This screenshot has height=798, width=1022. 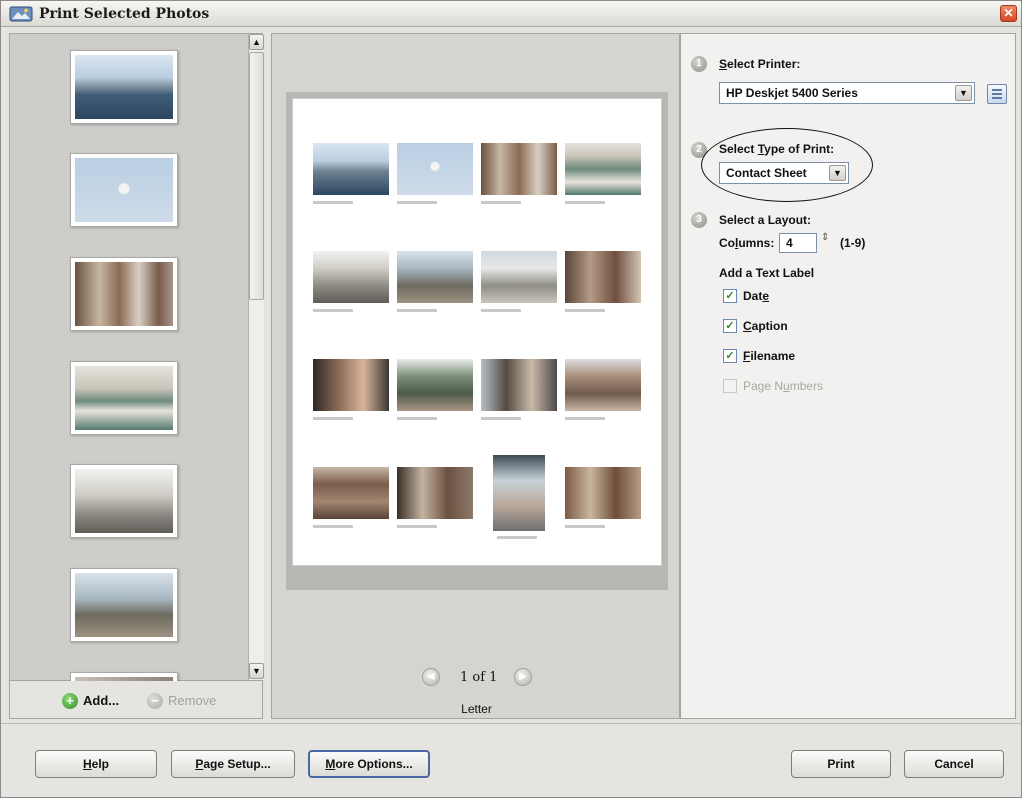 What do you see at coordinates (124, 14) in the screenshot?
I see `window-title: Print Selected Photos` at bounding box center [124, 14].